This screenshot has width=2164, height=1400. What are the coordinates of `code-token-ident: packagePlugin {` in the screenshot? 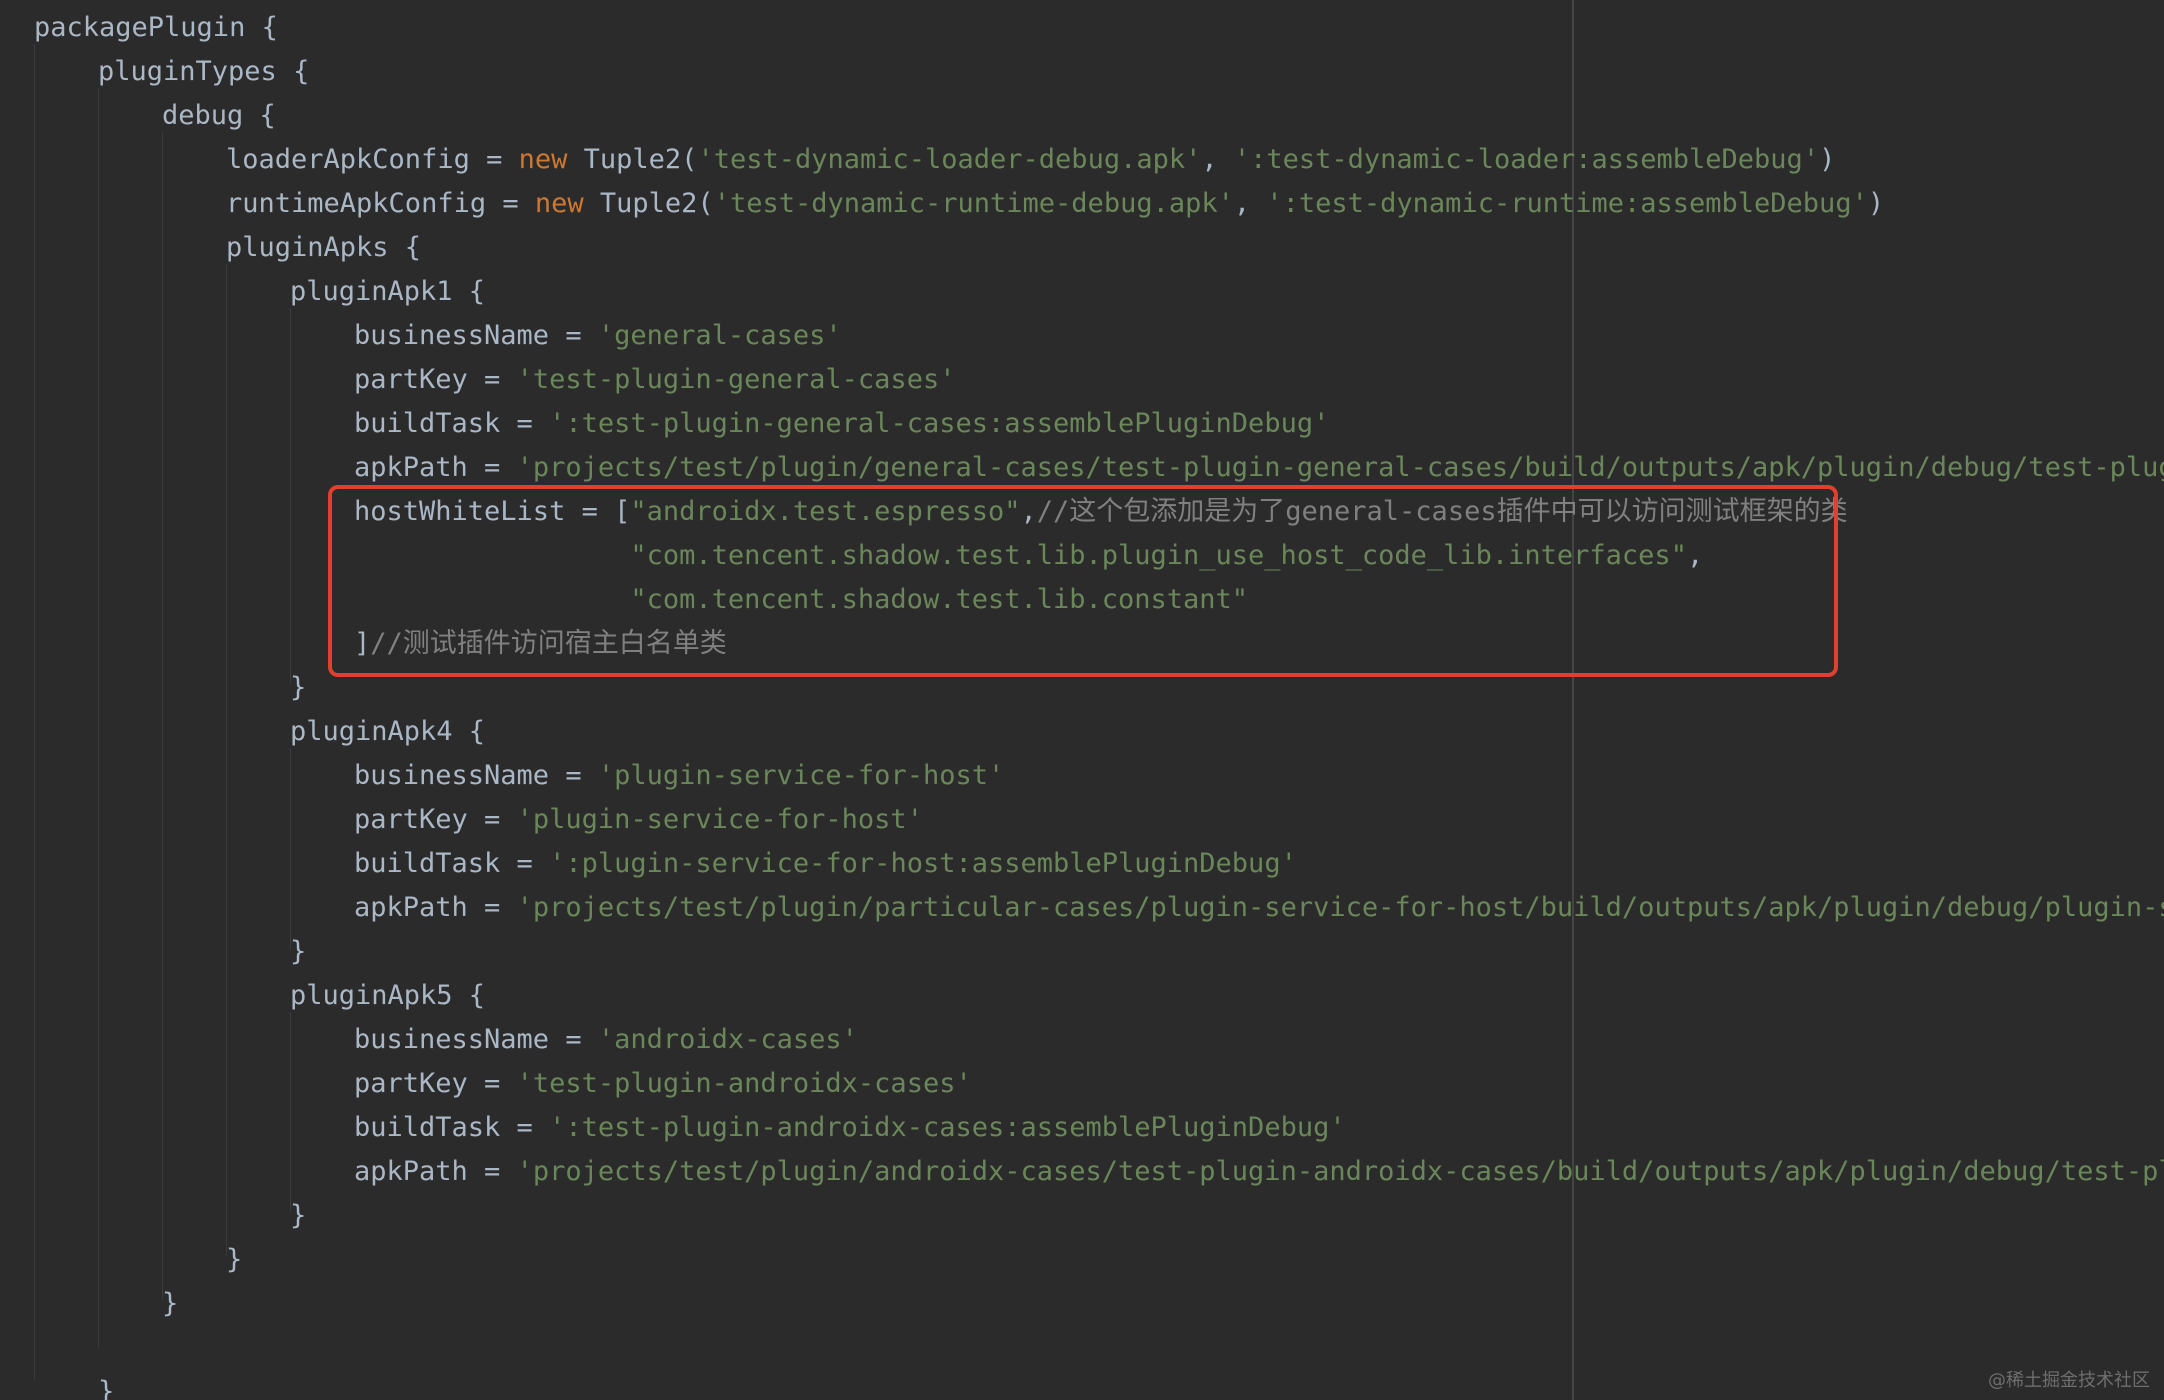 It's located at (156, 27).